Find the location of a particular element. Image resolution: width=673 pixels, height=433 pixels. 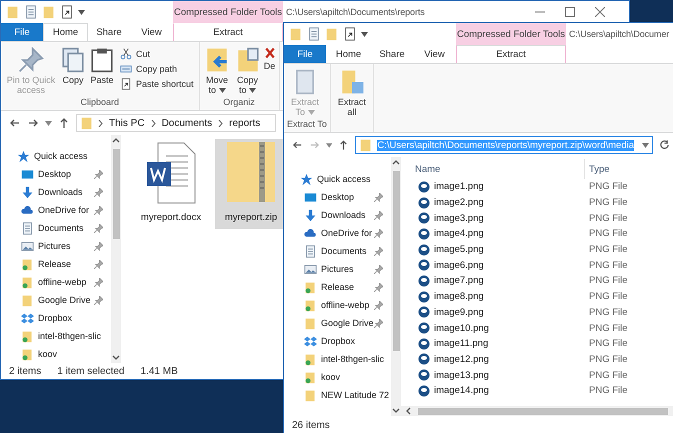

column-header: Name is located at coordinates (492, 169).